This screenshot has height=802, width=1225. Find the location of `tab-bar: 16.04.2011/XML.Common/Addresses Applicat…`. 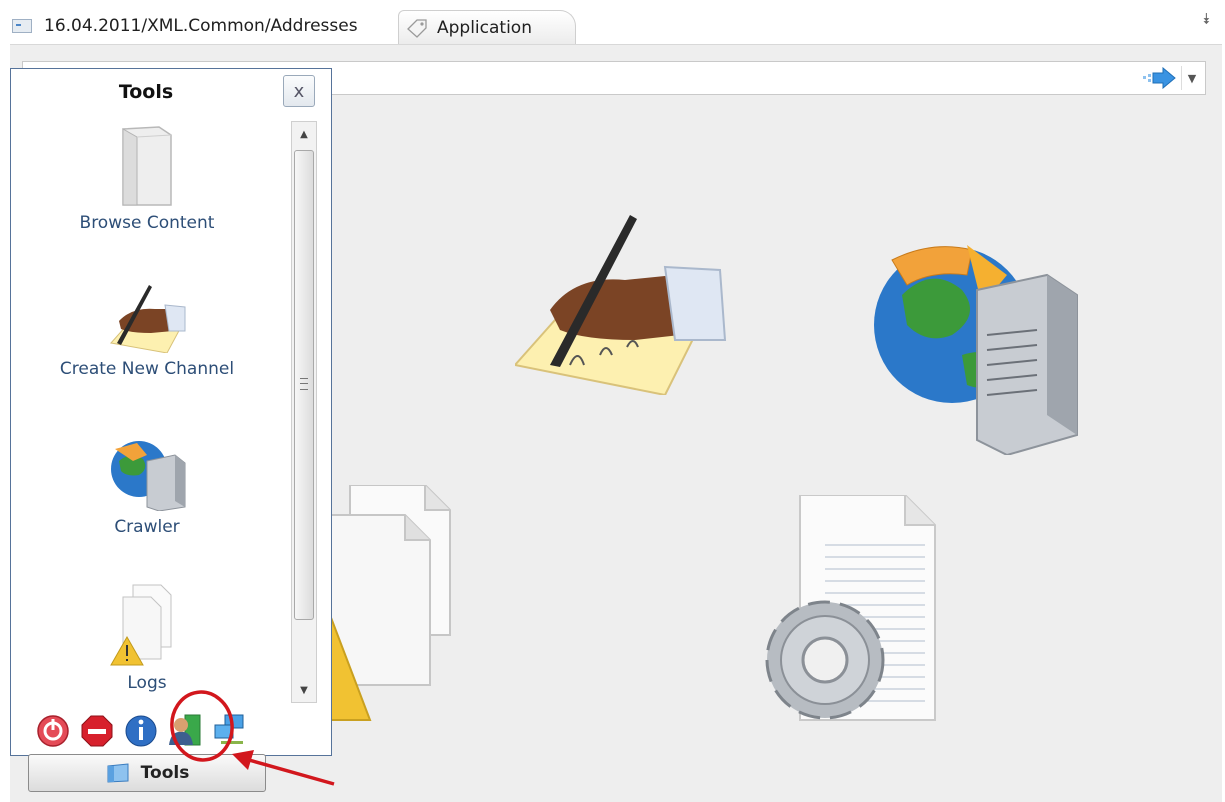

tab-bar: 16.04.2011/XML.Common/Addresses Applicat… is located at coordinates (612, 22).